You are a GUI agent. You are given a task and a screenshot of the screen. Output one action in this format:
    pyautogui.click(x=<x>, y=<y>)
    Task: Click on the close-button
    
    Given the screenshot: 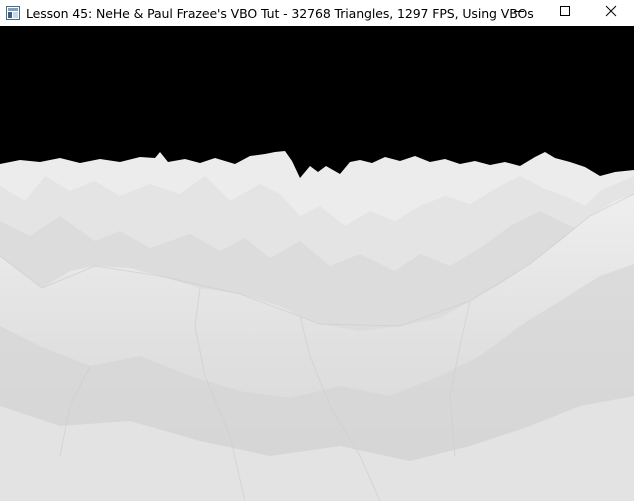 What is the action you would take?
    pyautogui.click(x=611, y=13)
    